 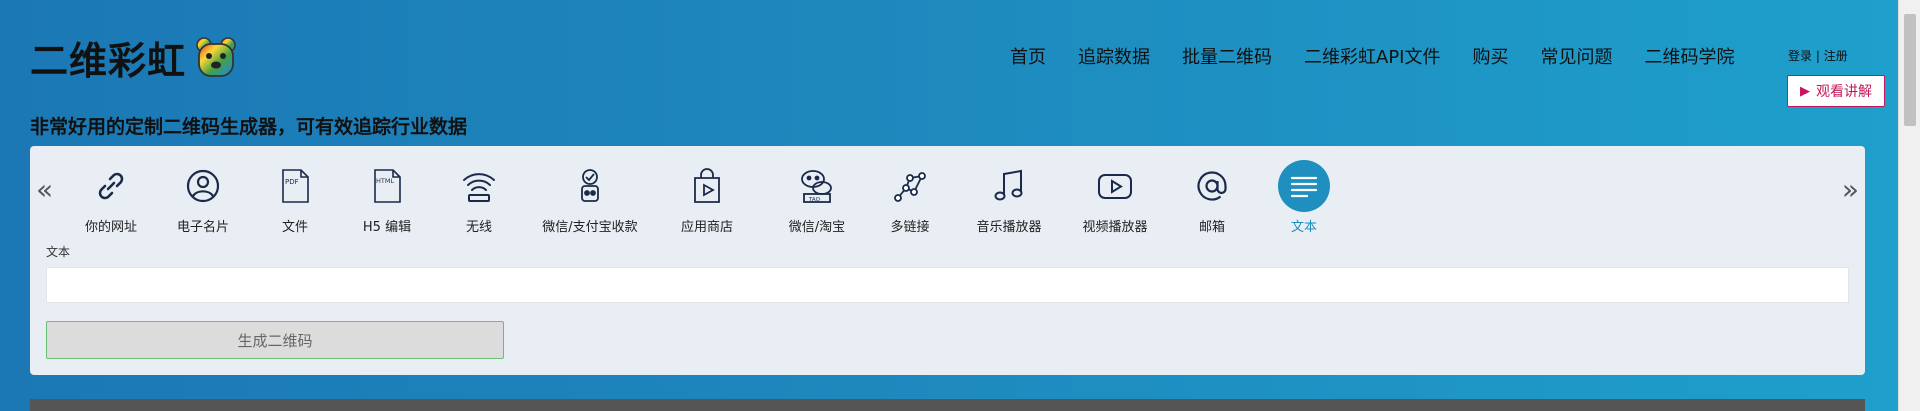 What do you see at coordinates (58, 252) in the screenshot?
I see `text-field-label: 文本` at bounding box center [58, 252].